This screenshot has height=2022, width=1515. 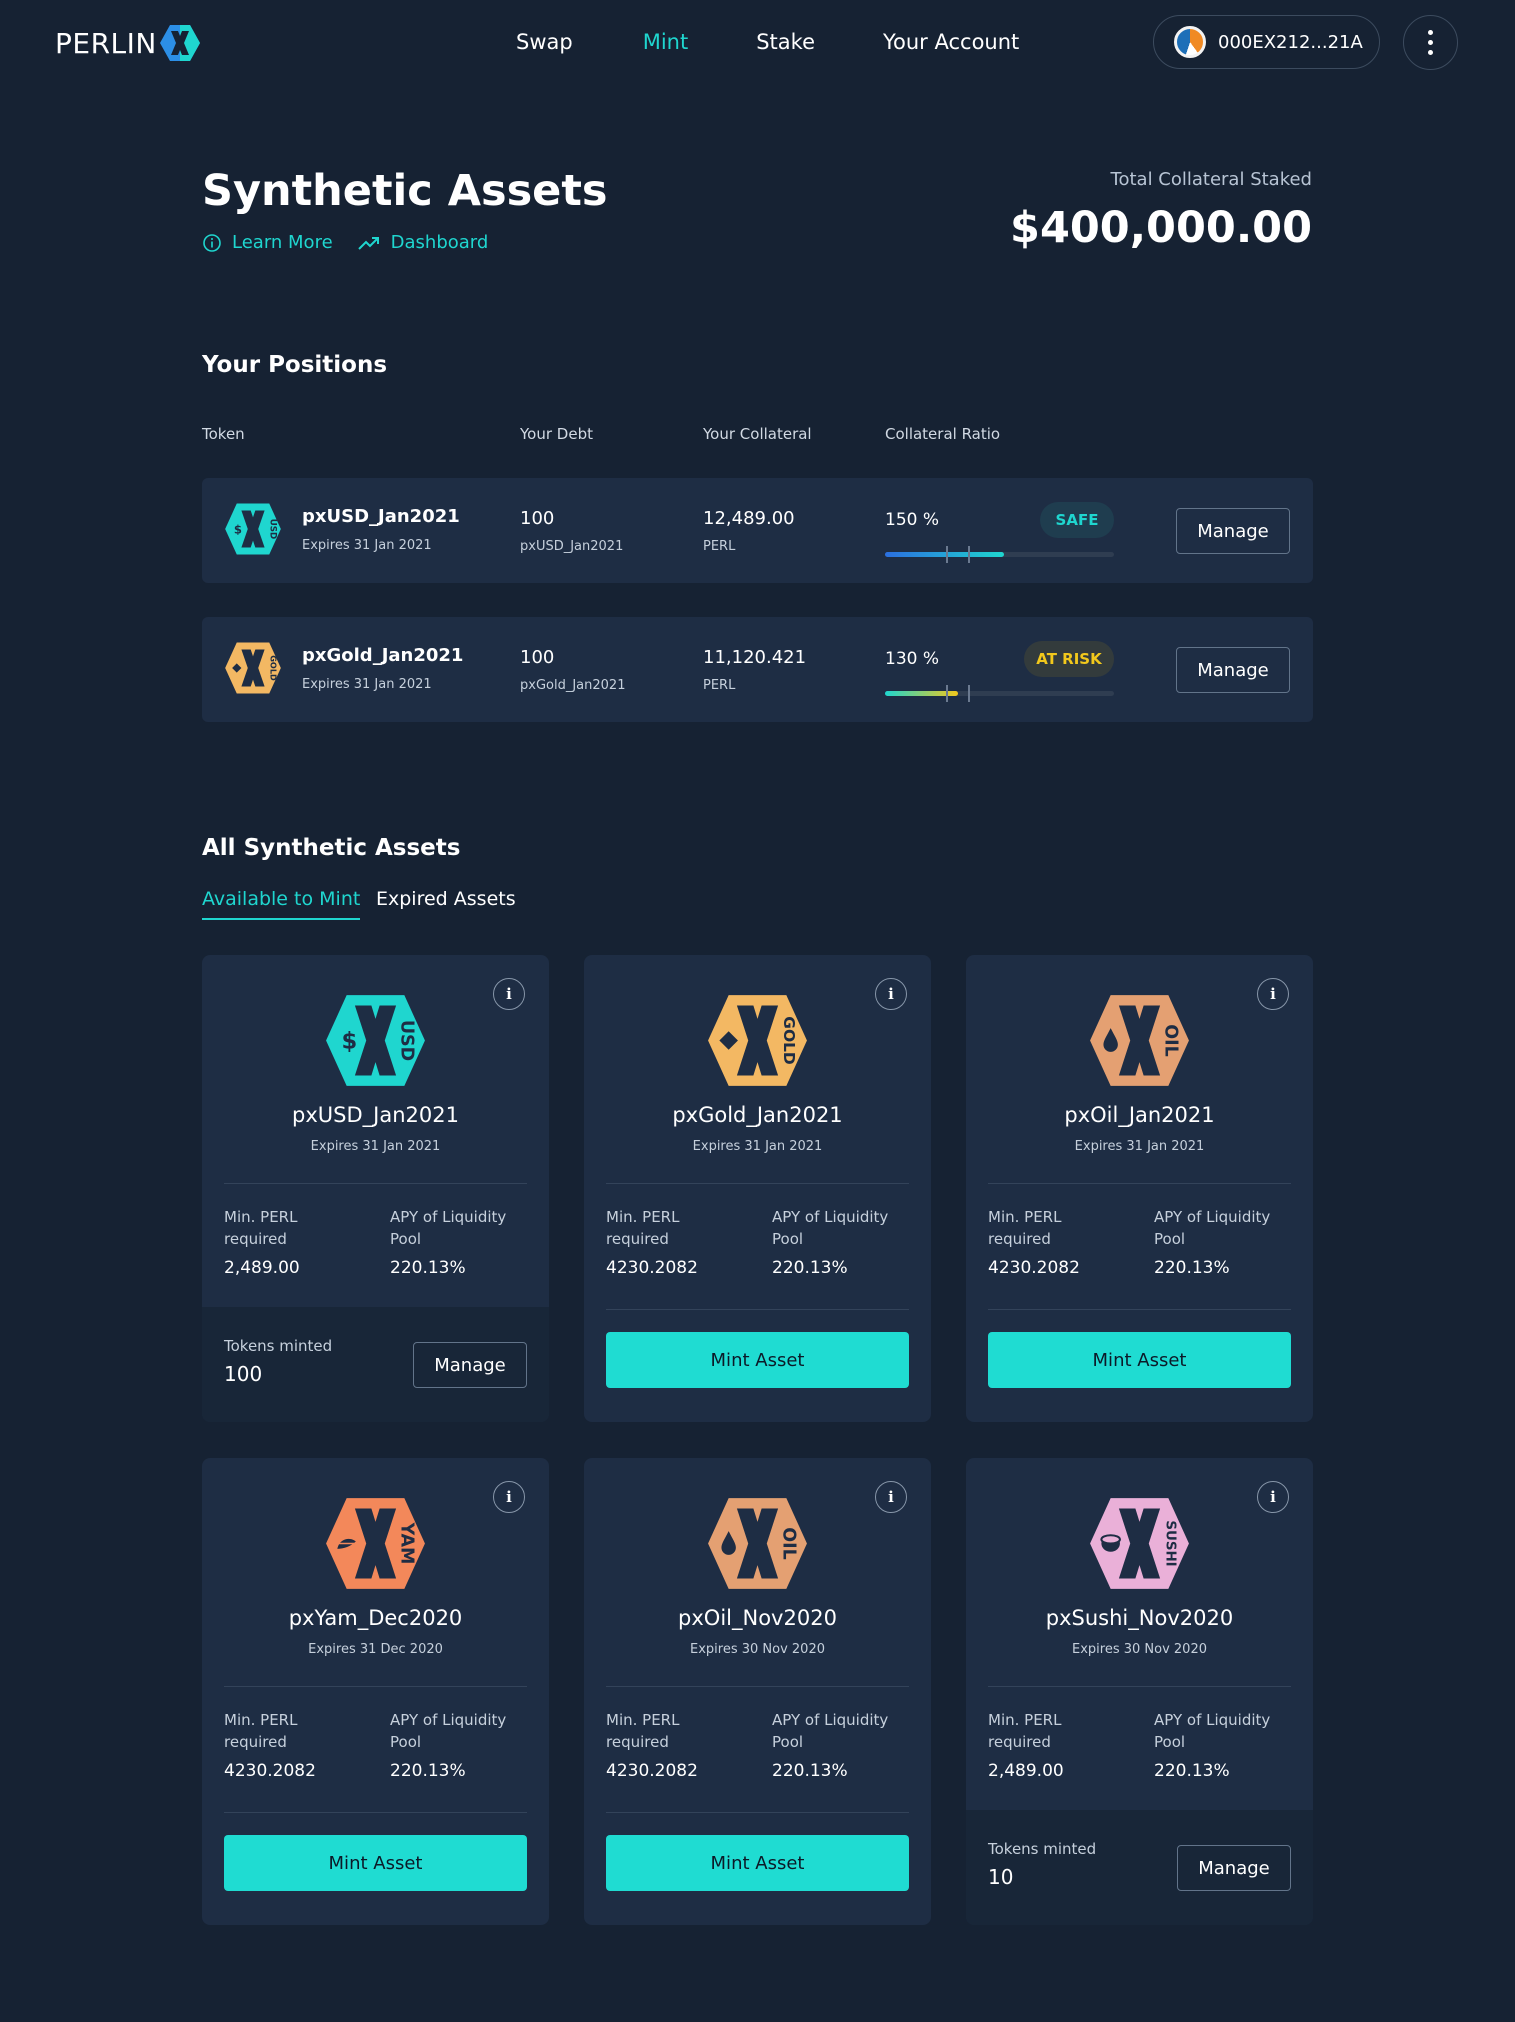 What do you see at coordinates (1069, 659) in the screenshot?
I see `status-badge: AT RISK` at bounding box center [1069, 659].